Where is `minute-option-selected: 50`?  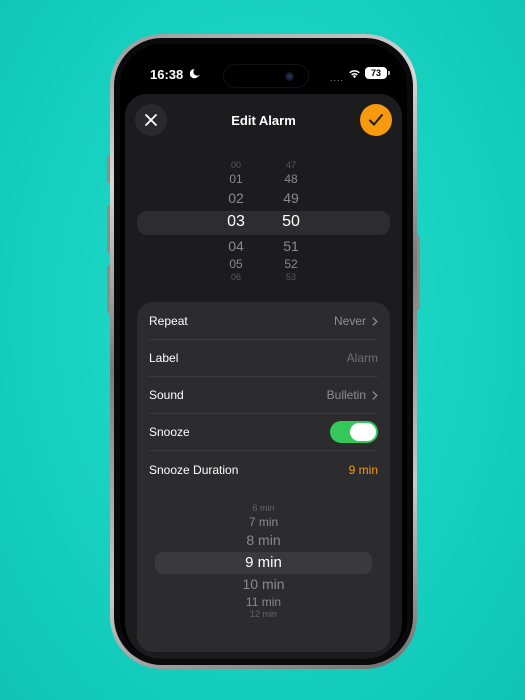
minute-option-selected: 50 is located at coordinates (291, 222).